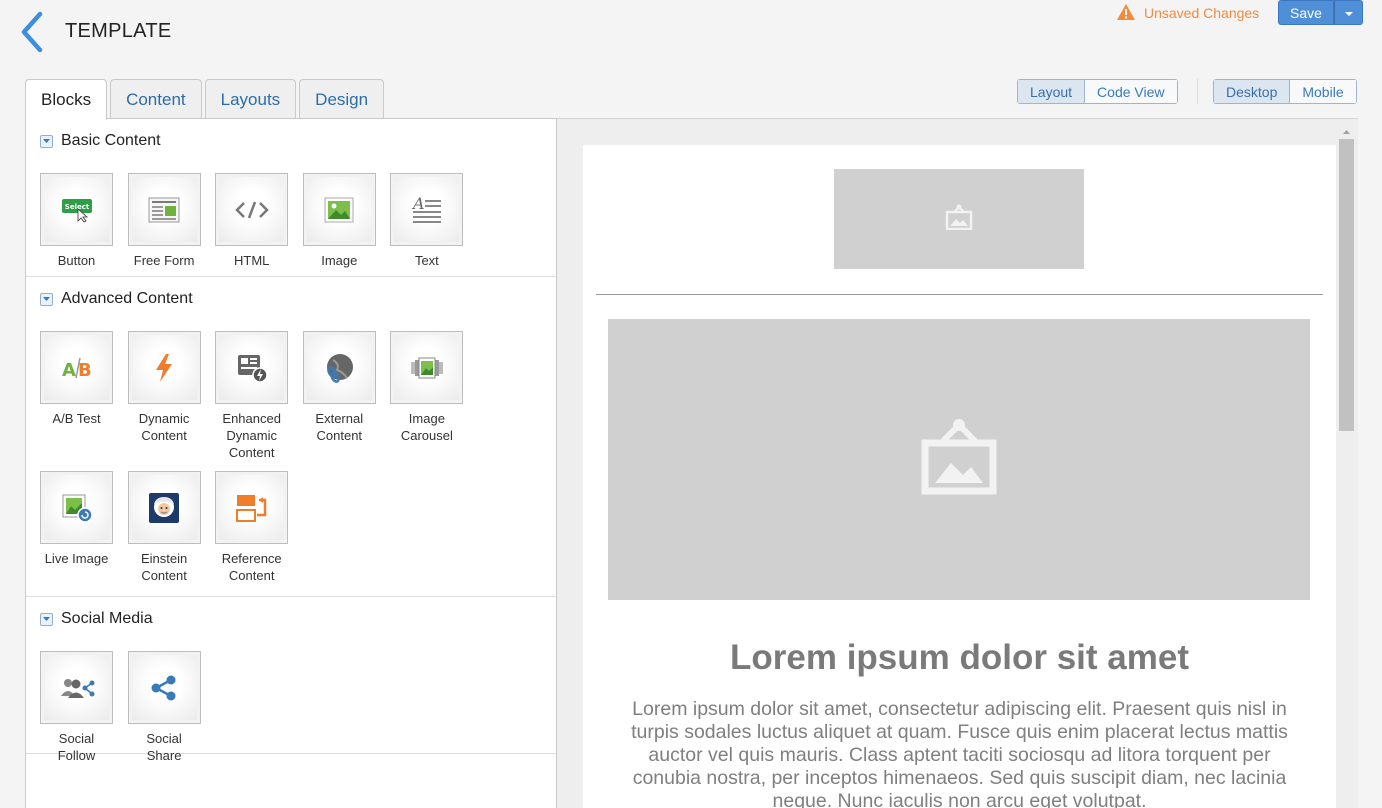 This screenshot has width=1382, height=808. I want to click on block-free-form: Free Form, so click(171, 221).